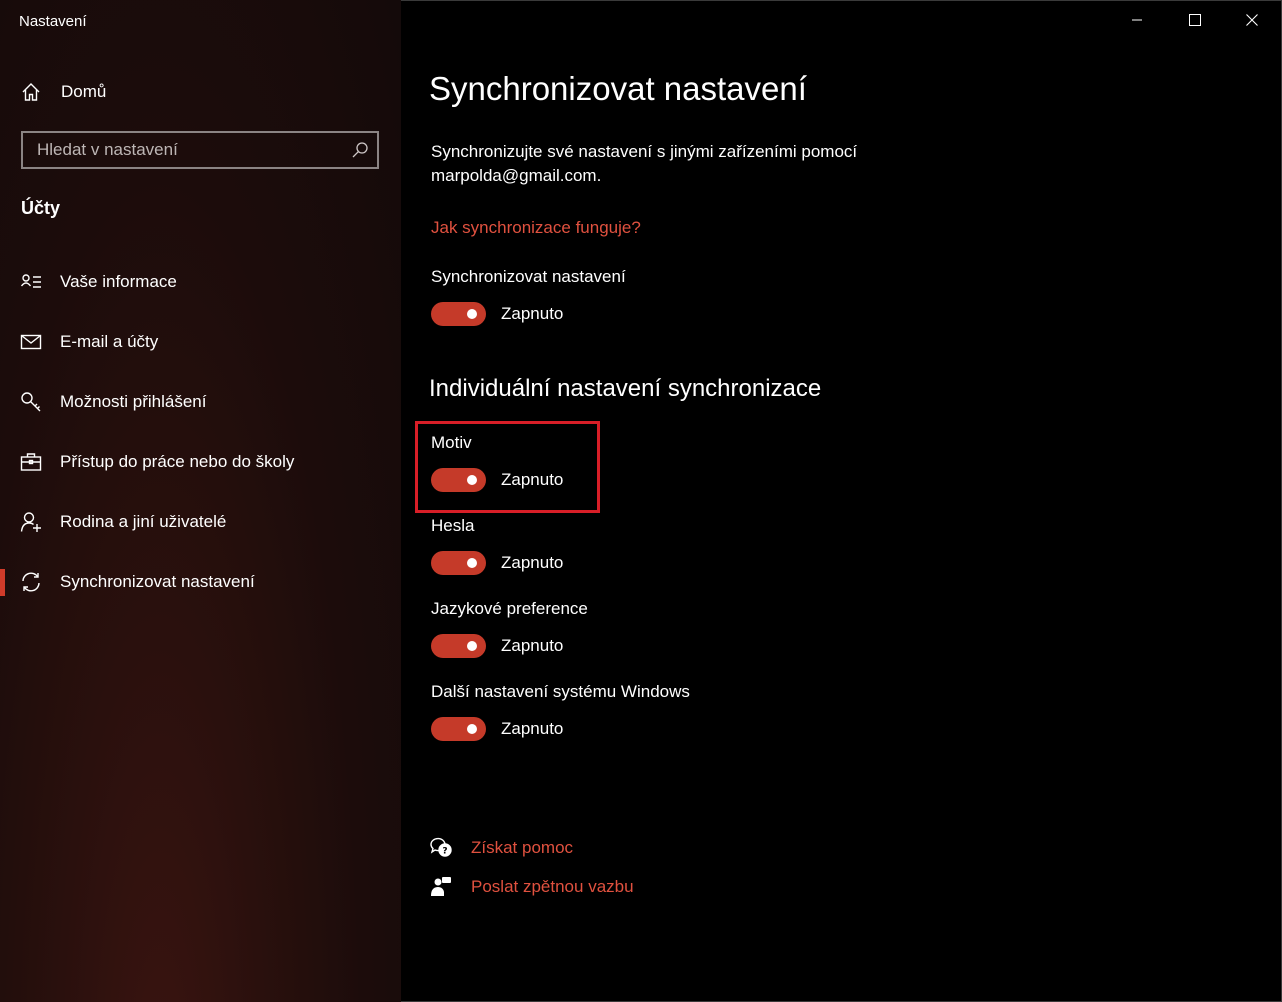 The width and height of the screenshot is (1282, 1002). What do you see at coordinates (552, 887) in the screenshot?
I see `send-feedback-link: Poslat zpětnou vazbu` at bounding box center [552, 887].